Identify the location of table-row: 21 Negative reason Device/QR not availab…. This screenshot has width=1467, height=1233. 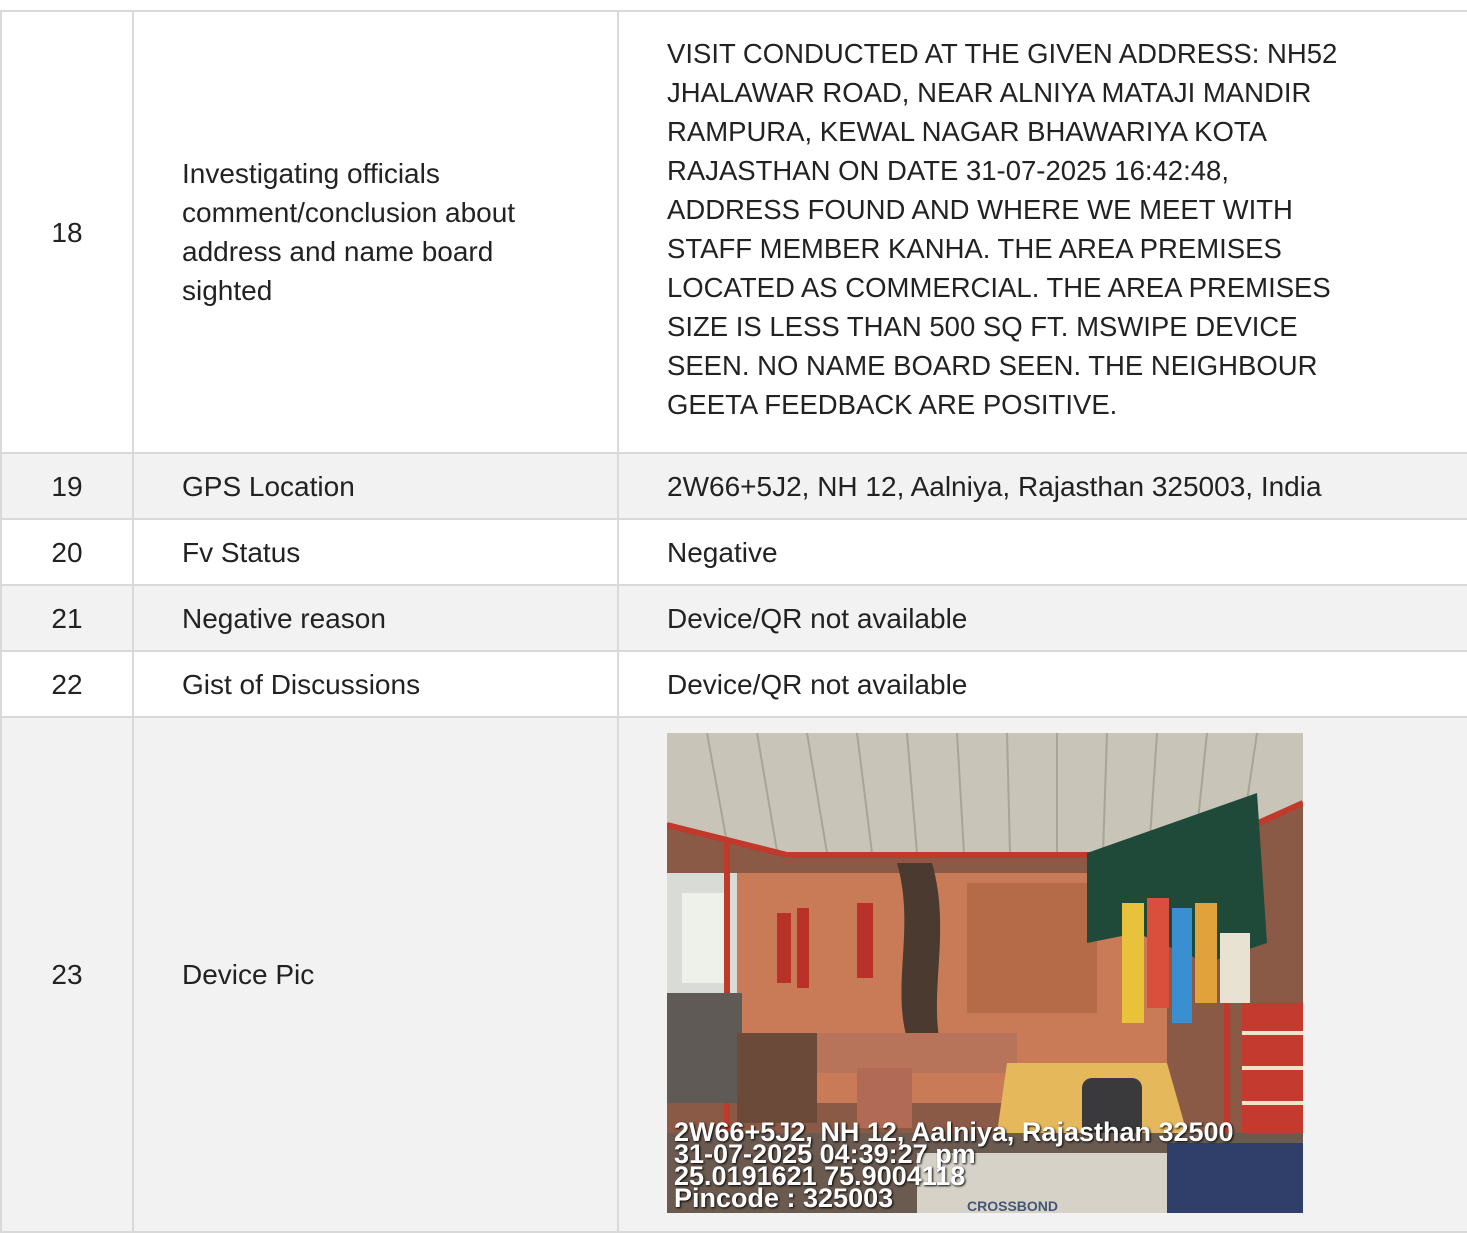
(733, 618).